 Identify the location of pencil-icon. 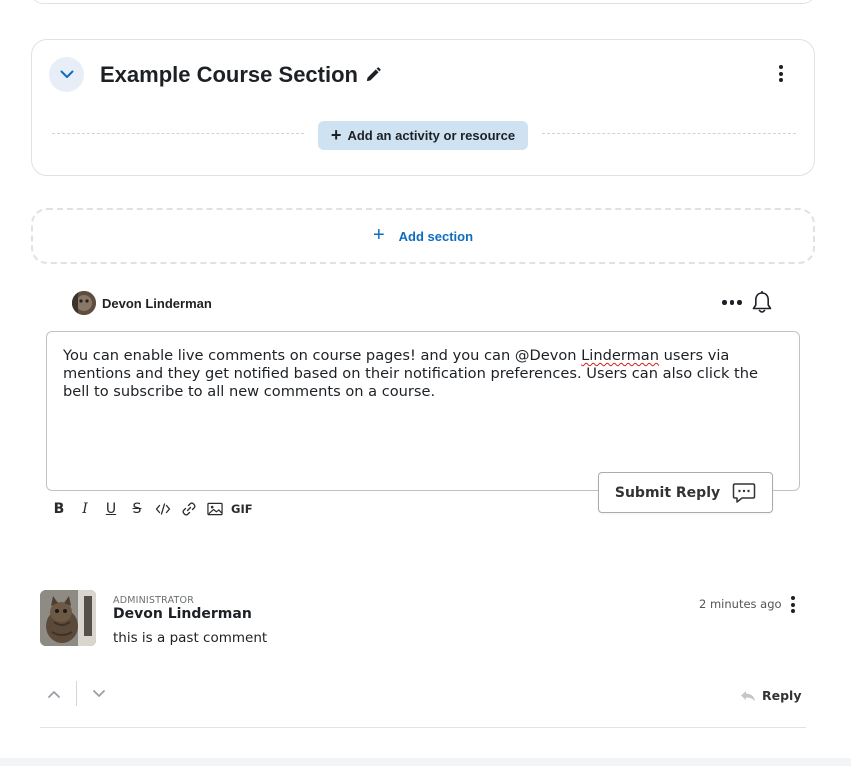
(373, 75).